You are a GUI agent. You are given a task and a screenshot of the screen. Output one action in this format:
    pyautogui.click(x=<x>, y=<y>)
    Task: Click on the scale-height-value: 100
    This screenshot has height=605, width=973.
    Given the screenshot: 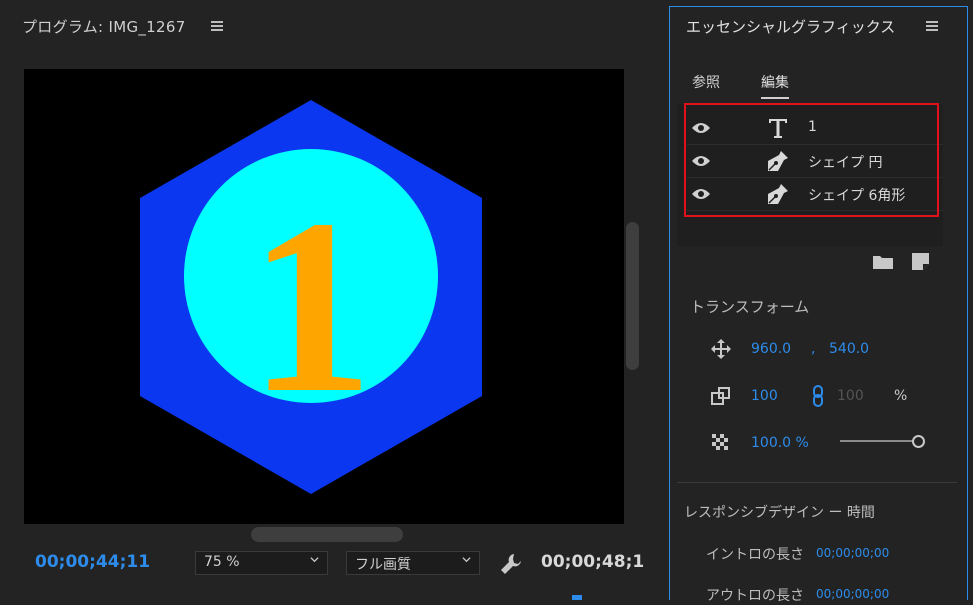 What is the action you would take?
    pyautogui.click(x=850, y=396)
    